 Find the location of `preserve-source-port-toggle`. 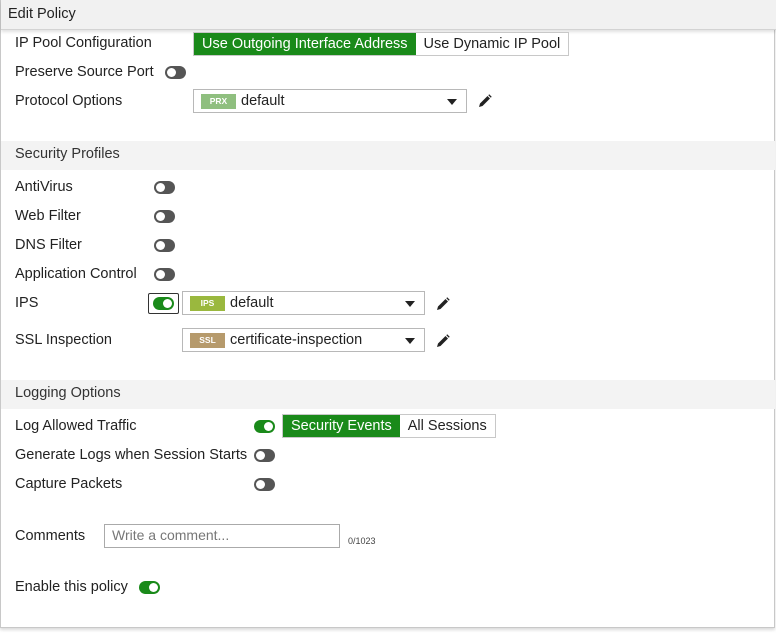

preserve-source-port-toggle is located at coordinates (175, 72).